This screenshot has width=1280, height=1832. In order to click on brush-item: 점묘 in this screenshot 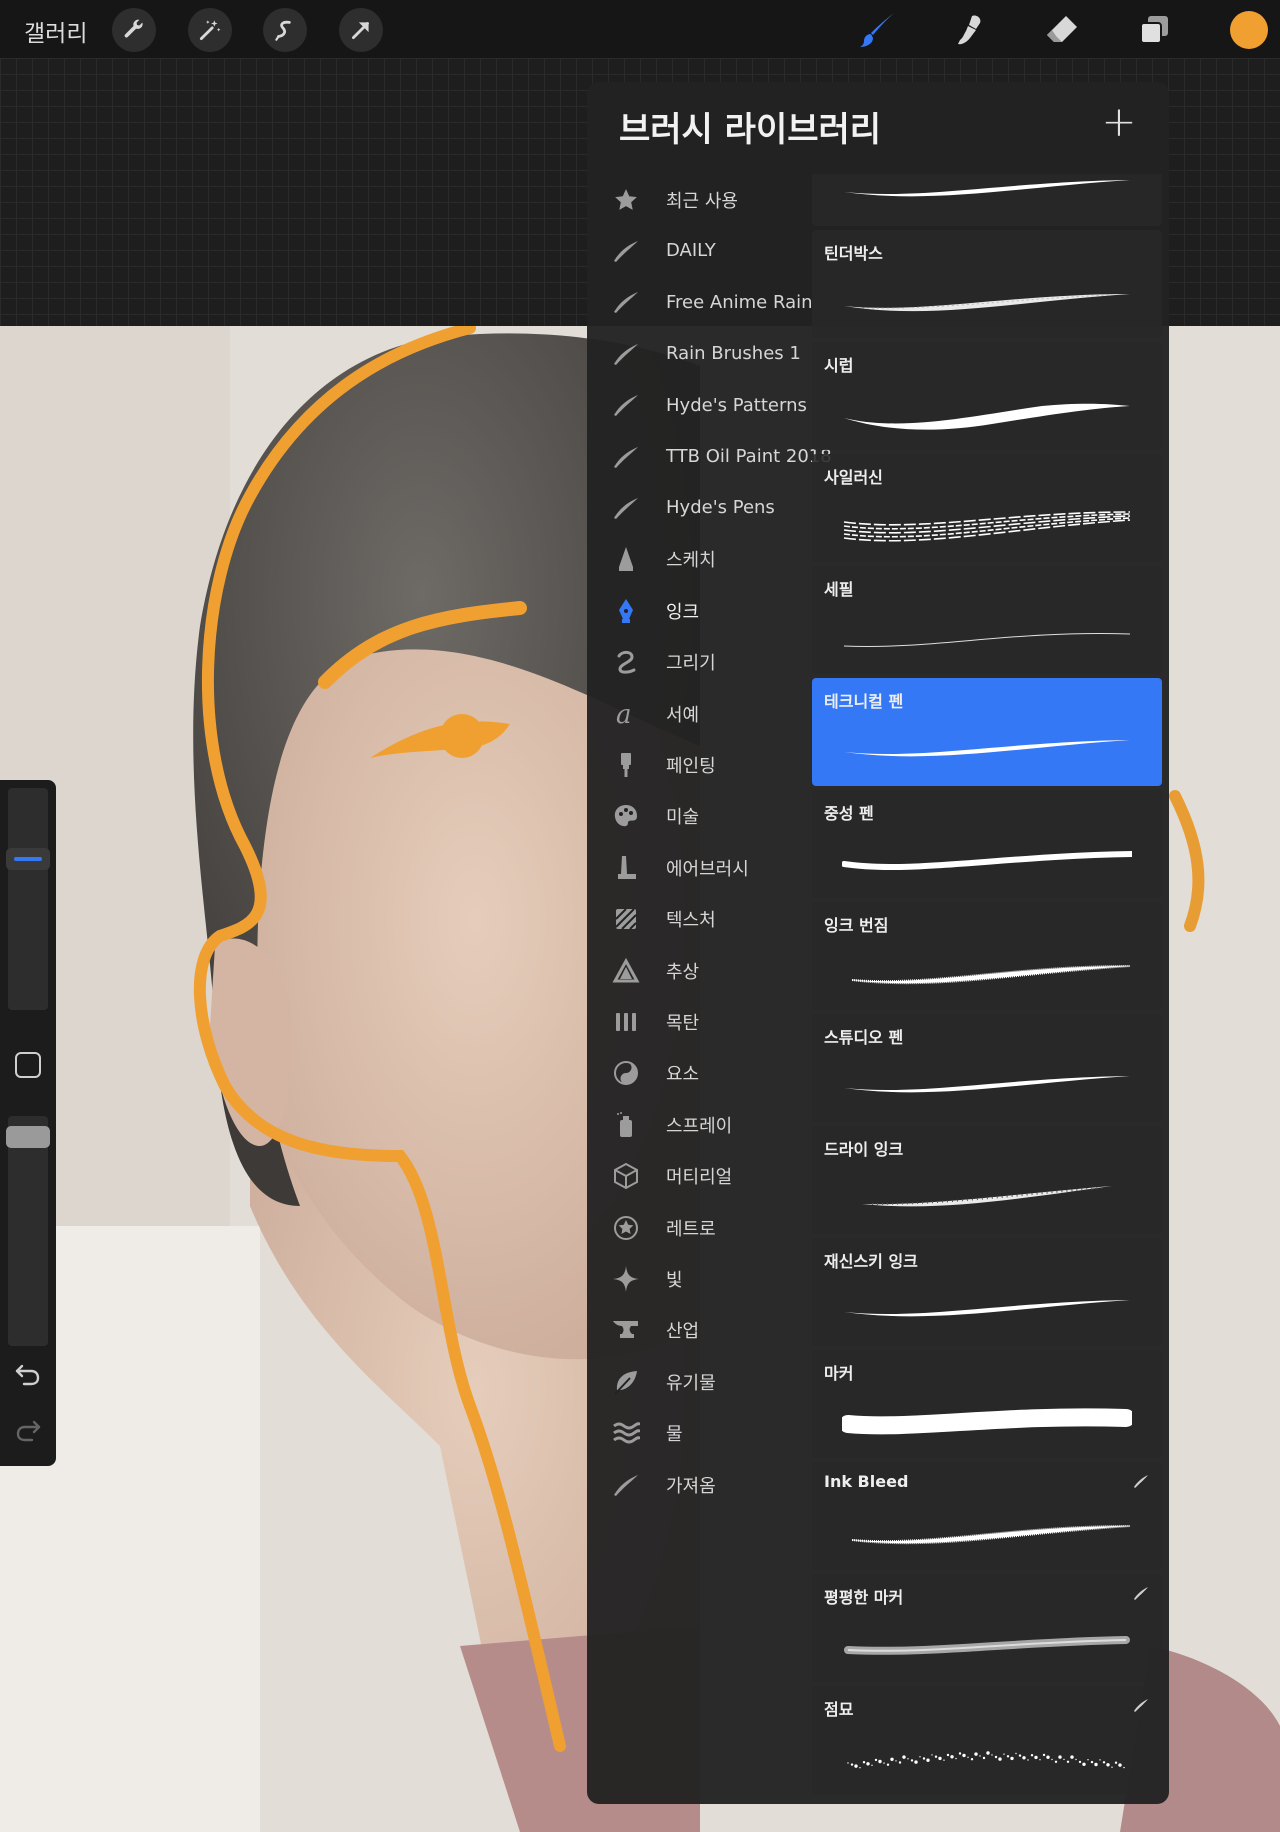, I will do `click(987, 1740)`.